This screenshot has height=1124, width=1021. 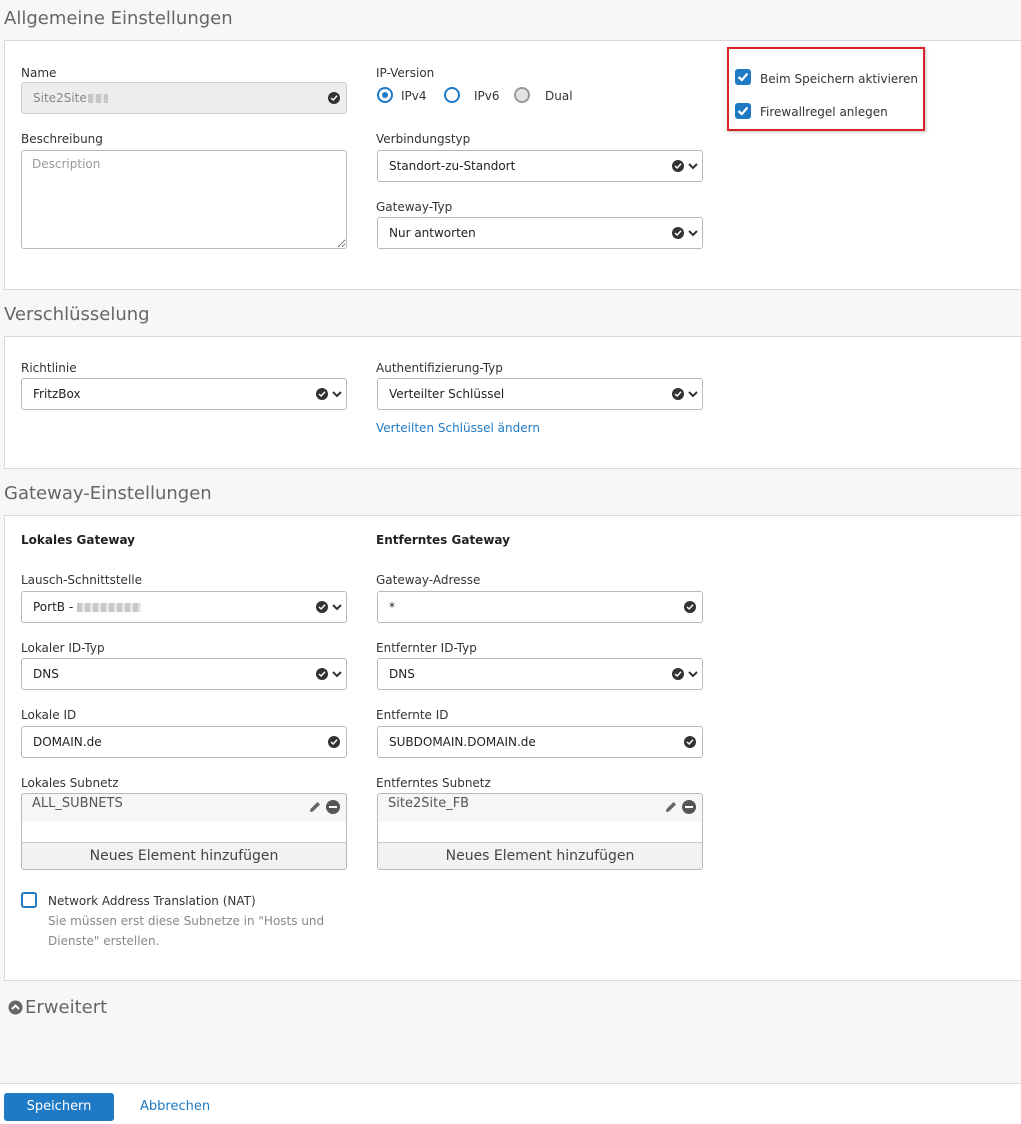 What do you see at coordinates (423, 139) in the screenshot?
I see `connection-type-label: Verbindungstyp` at bounding box center [423, 139].